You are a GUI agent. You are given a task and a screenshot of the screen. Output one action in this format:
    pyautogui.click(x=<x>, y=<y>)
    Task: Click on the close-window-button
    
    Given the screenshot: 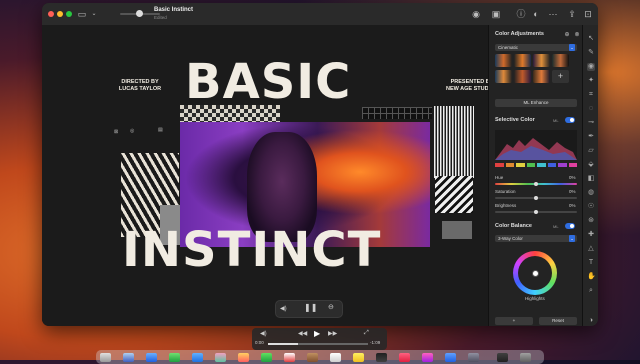 What is the action you would take?
    pyautogui.click(x=51, y=14)
    